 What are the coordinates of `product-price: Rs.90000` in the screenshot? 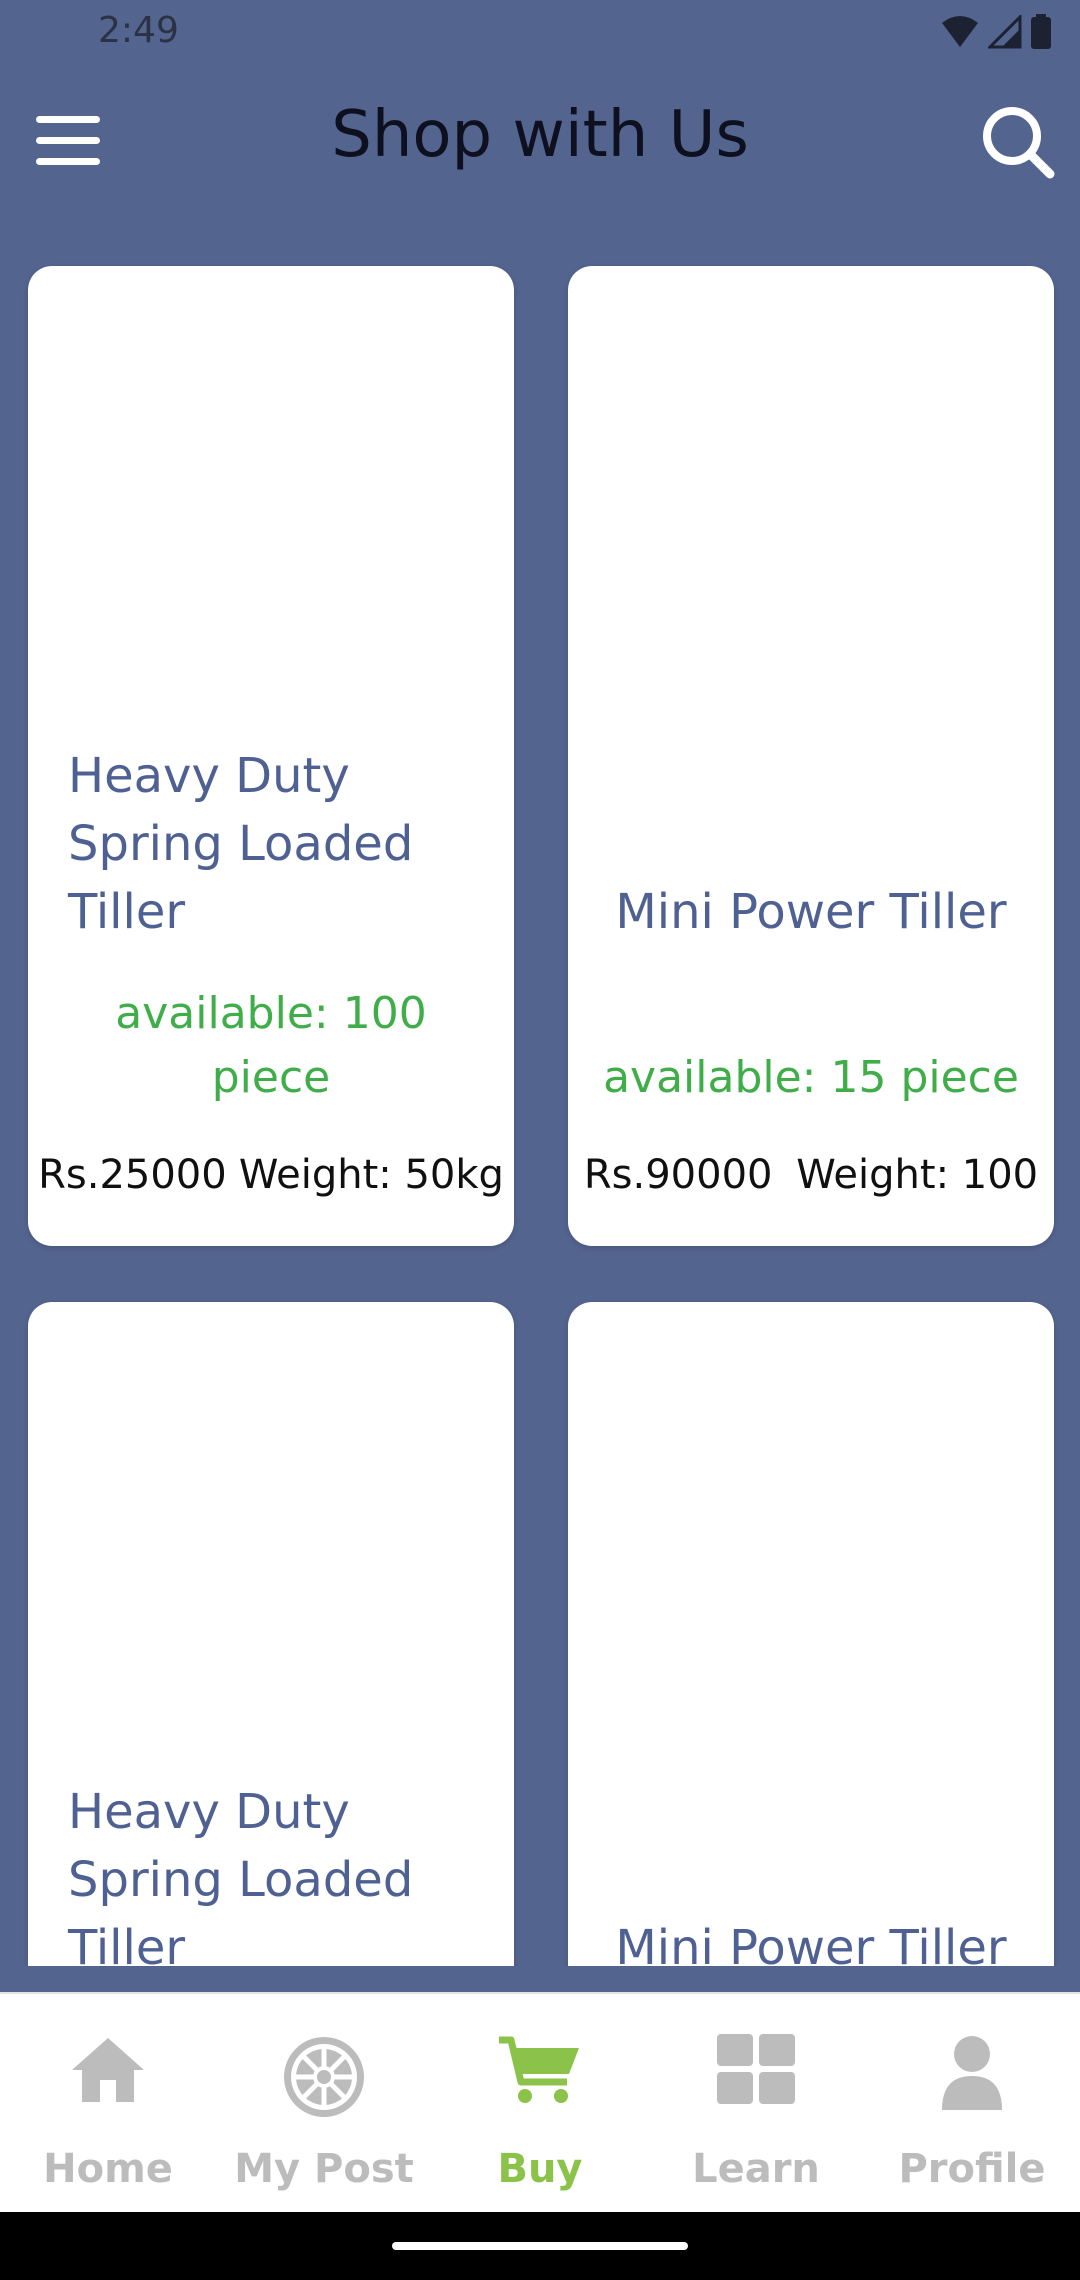 It's located at (678, 1175).